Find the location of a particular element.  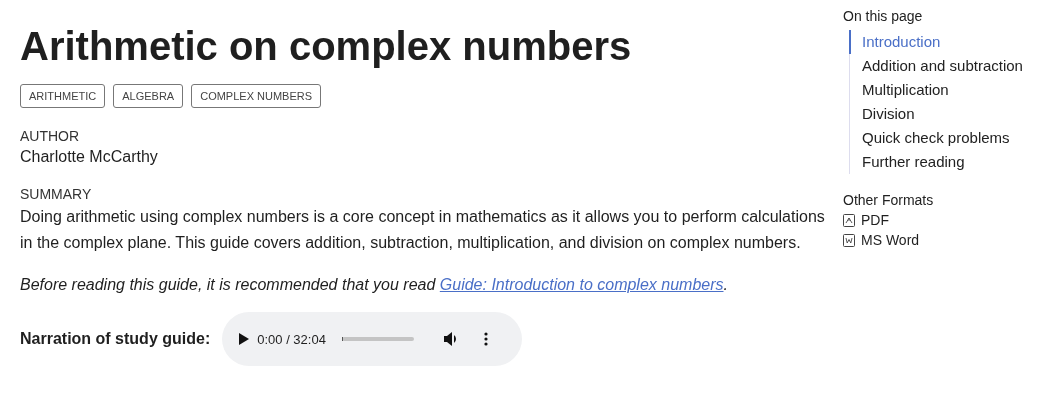

toc-title: On this page is located at coordinates (883, 16).